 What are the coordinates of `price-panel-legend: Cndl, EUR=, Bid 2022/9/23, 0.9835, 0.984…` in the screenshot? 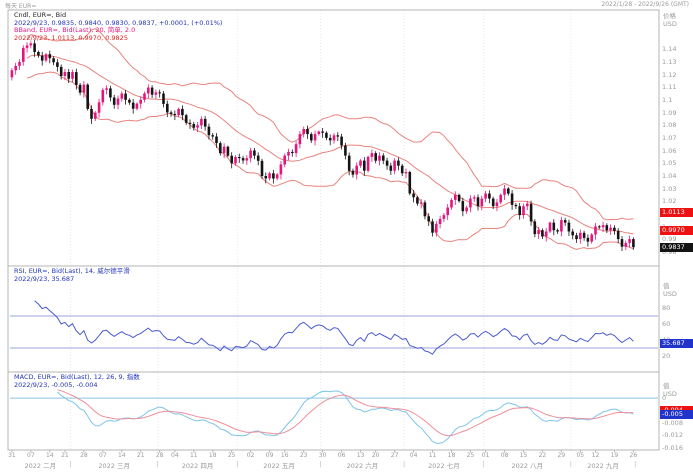 It's located at (118, 26).